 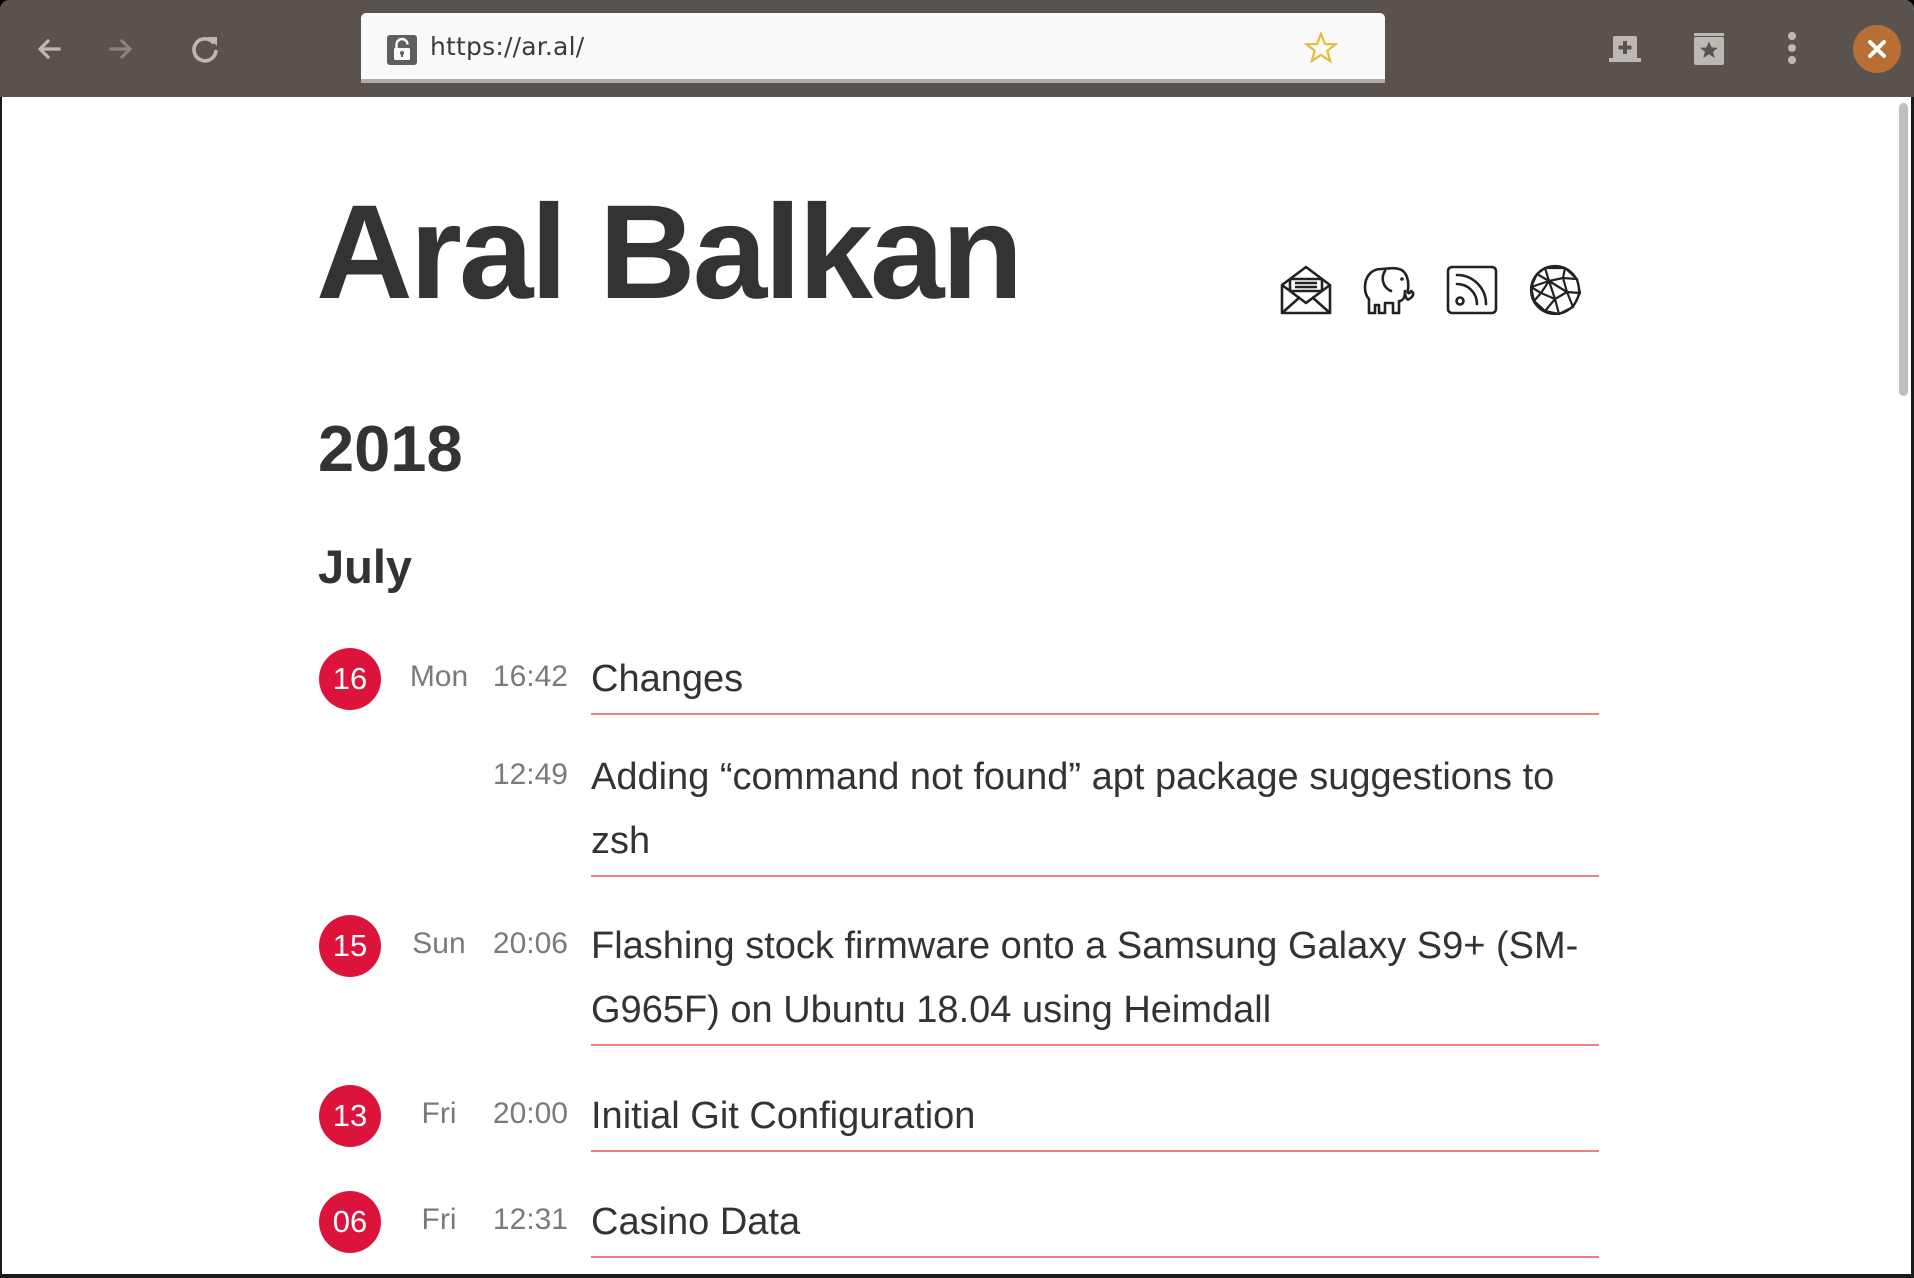 What do you see at coordinates (350, 1116) in the screenshot?
I see `date-badge: 13` at bounding box center [350, 1116].